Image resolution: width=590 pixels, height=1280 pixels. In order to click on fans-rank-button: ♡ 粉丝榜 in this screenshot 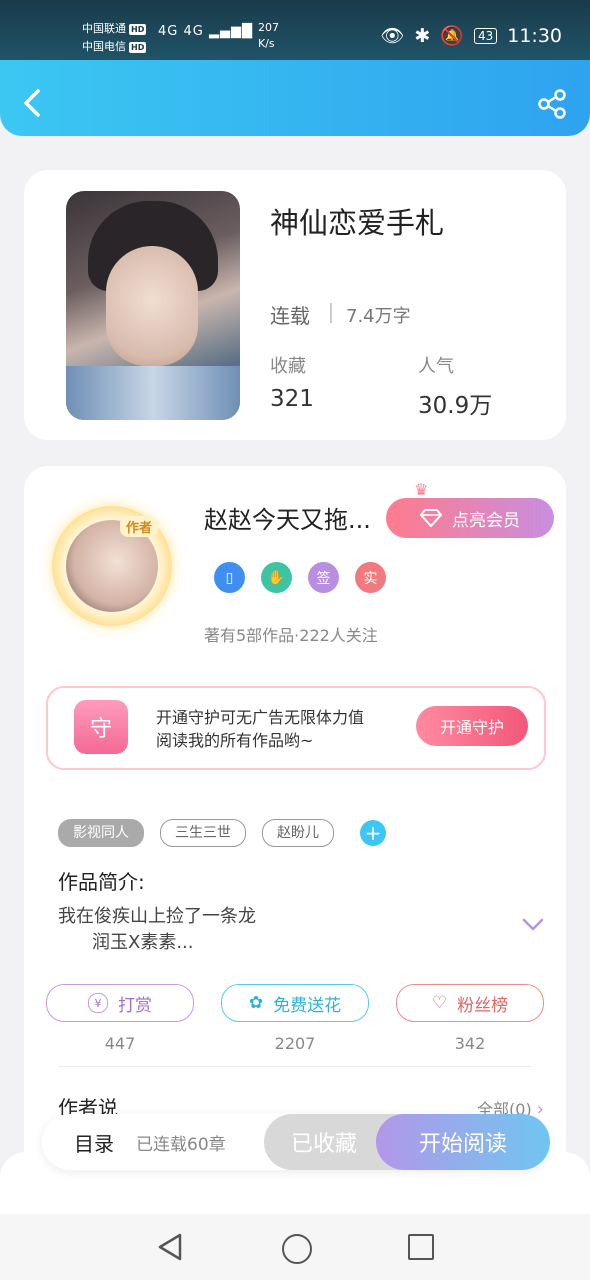, I will do `click(470, 1003)`.